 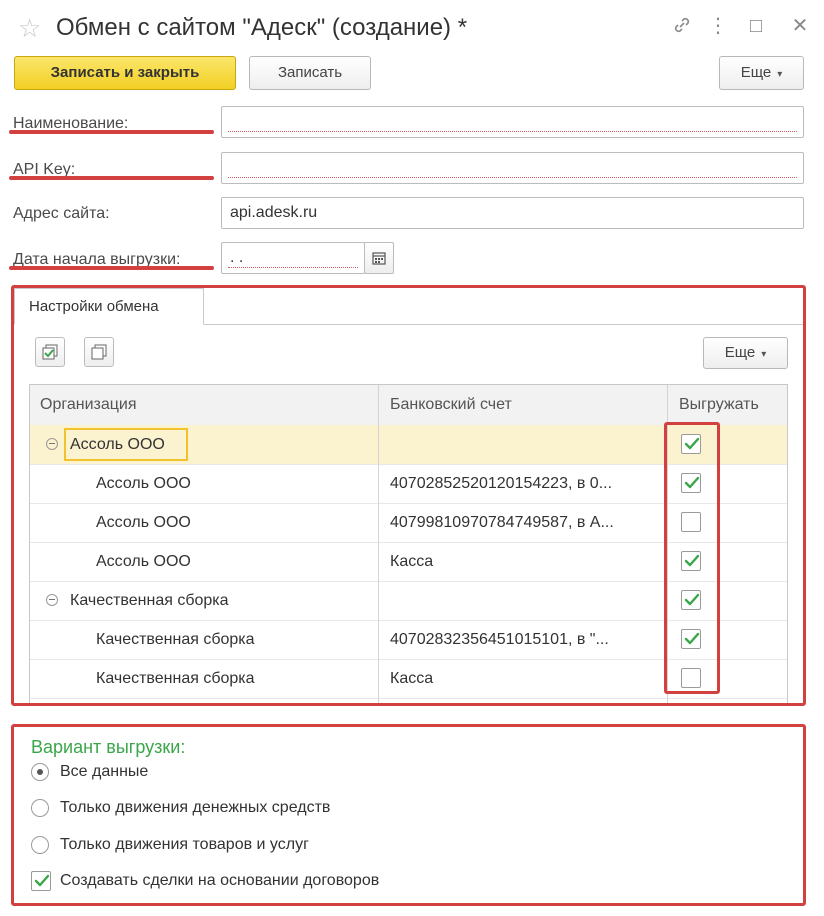 I want to click on option-cash-only-label: Только движения денежных средств, so click(x=195, y=808).